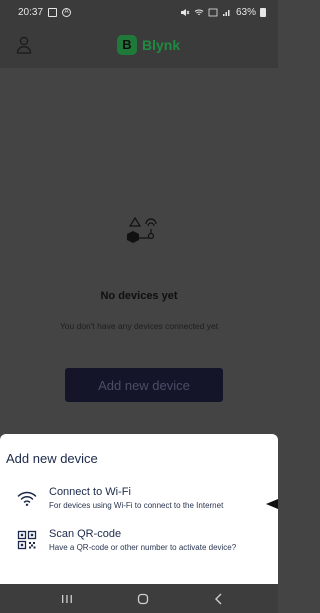 This screenshot has width=320, height=613. What do you see at coordinates (85, 534) in the screenshot?
I see `option-qr-title: Scan QR-code` at bounding box center [85, 534].